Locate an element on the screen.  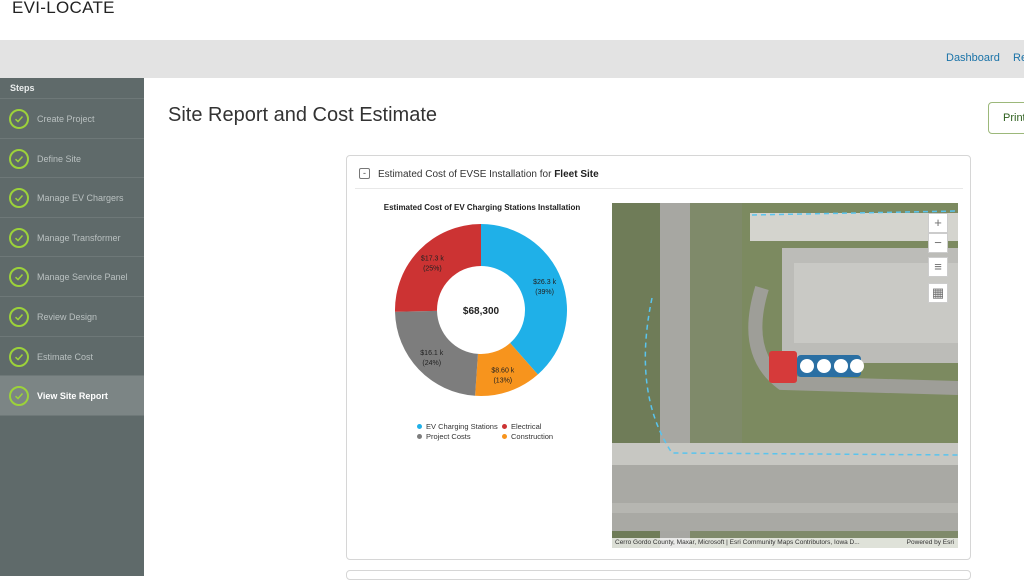
layers-button: ≡ is located at coordinates (938, 267).